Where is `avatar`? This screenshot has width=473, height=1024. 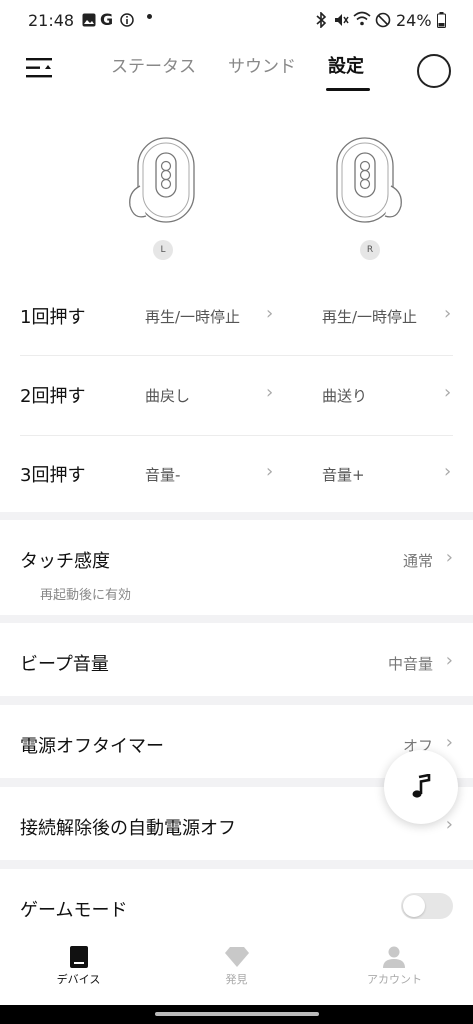
avatar is located at coordinates (434, 71).